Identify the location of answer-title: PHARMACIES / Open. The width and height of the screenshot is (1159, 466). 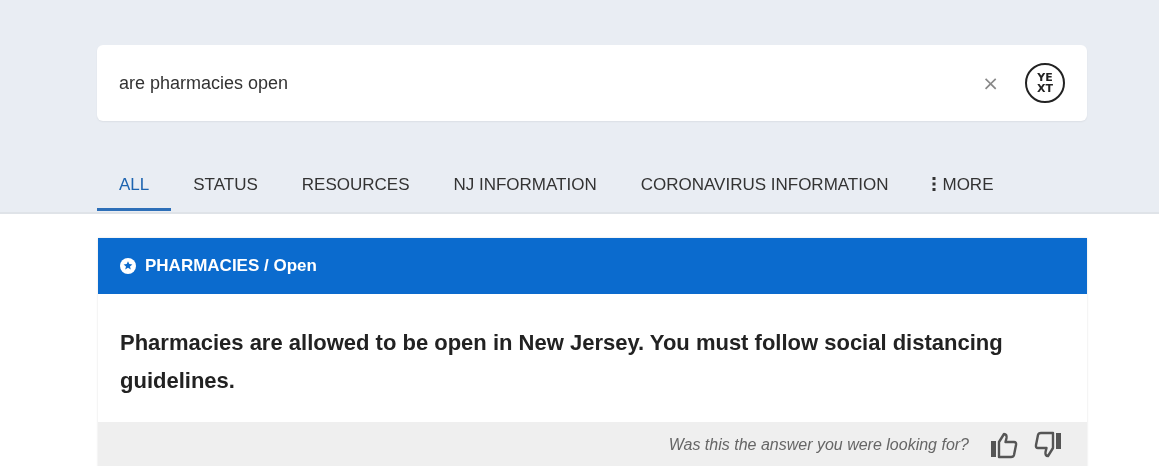
(231, 266).